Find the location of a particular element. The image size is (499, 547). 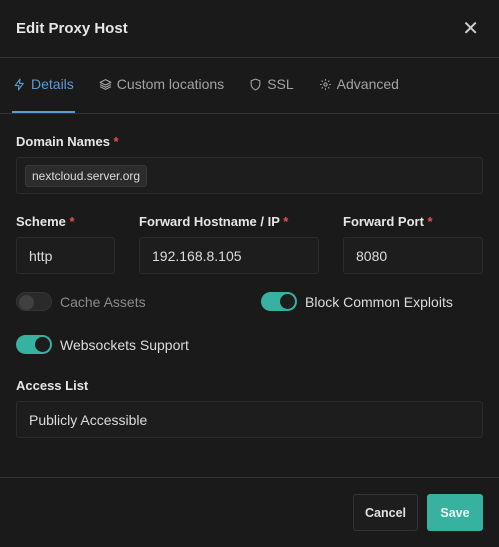

tab-custom-locations: Custom locations is located at coordinates (161, 85).